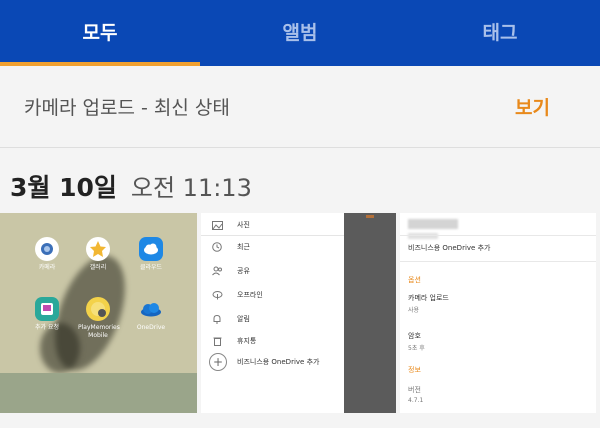 This screenshot has width=600, height=428. What do you see at coordinates (191, 188) in the screenshot?
I see `date-group-time: 오전 11:13` at bounding box center [191, 188].